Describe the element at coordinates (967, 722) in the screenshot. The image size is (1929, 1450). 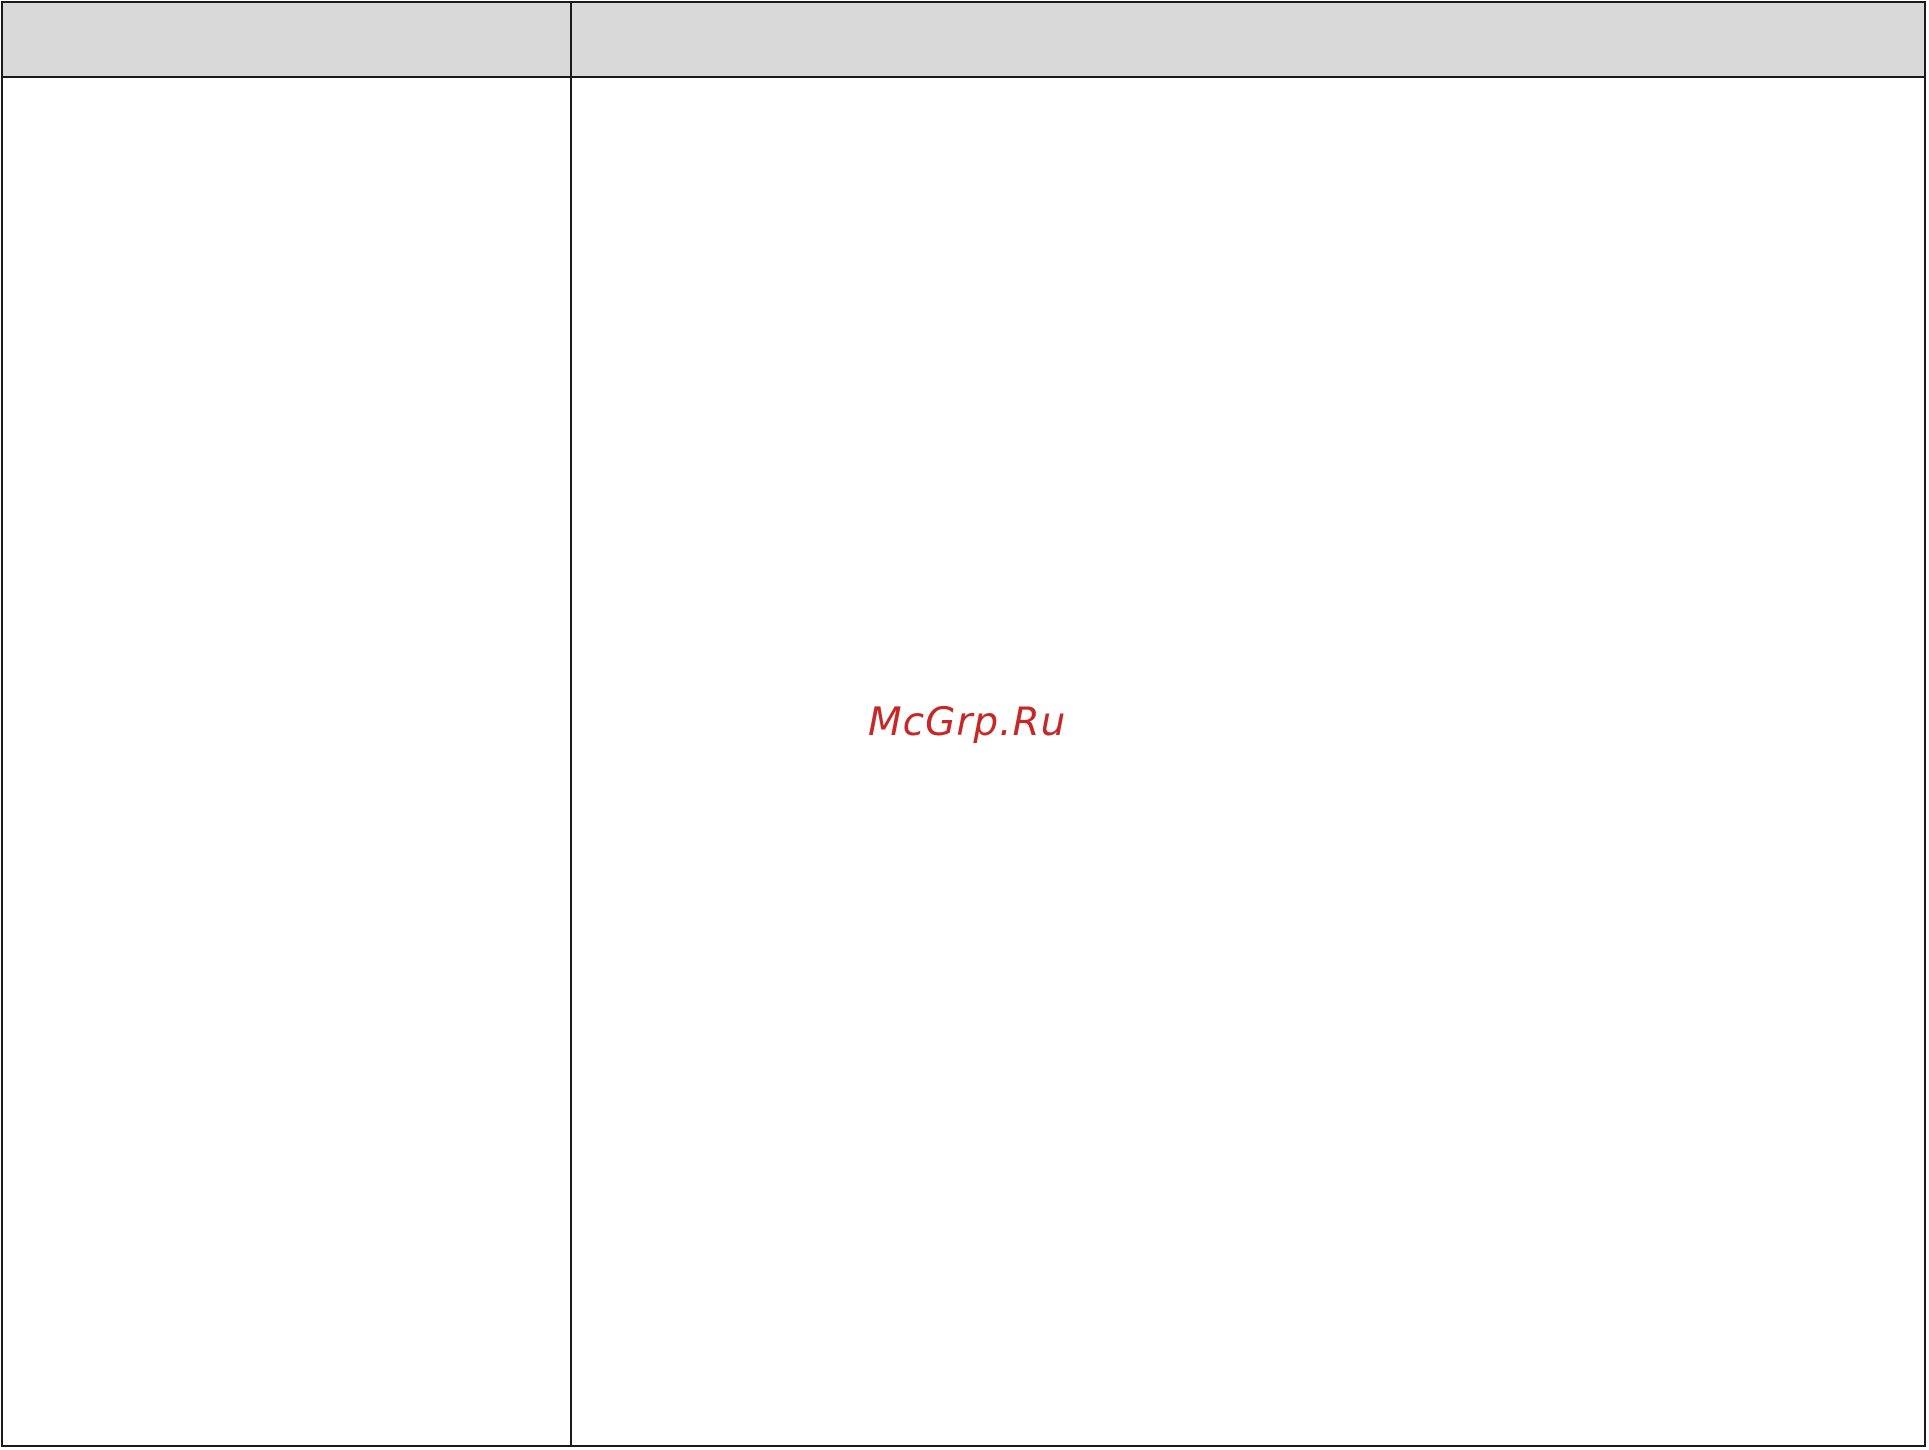
I see `watermark-text: McGrp.Ru` at that location.